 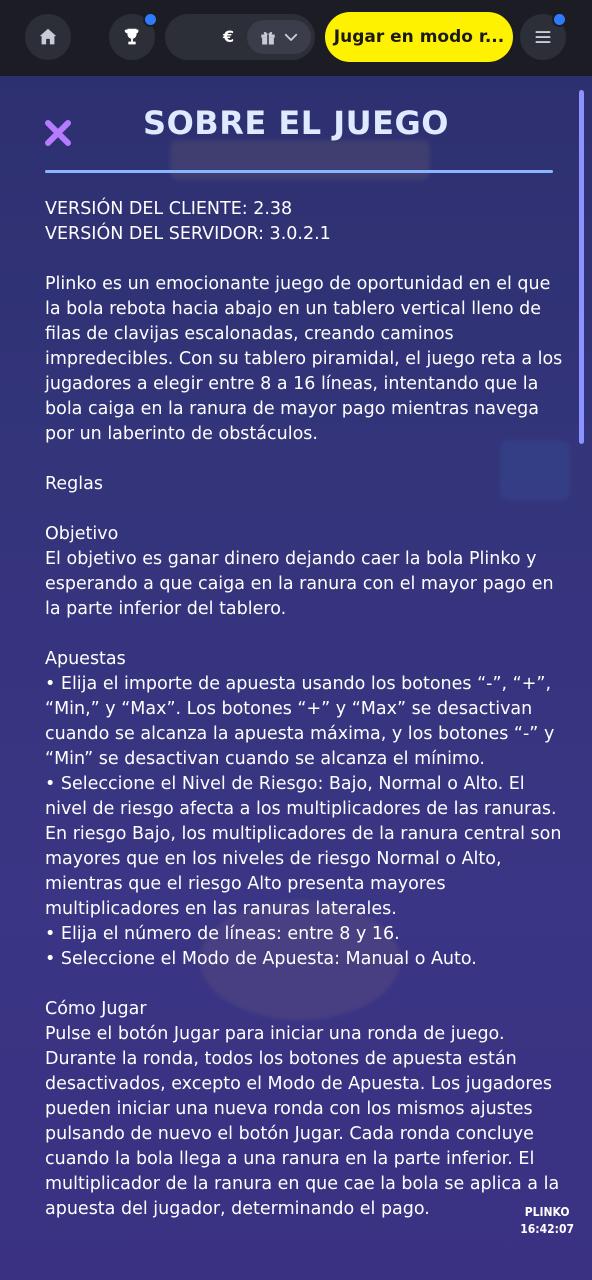 I want to click on currency-symbol: €, so click(x=229, y=36).